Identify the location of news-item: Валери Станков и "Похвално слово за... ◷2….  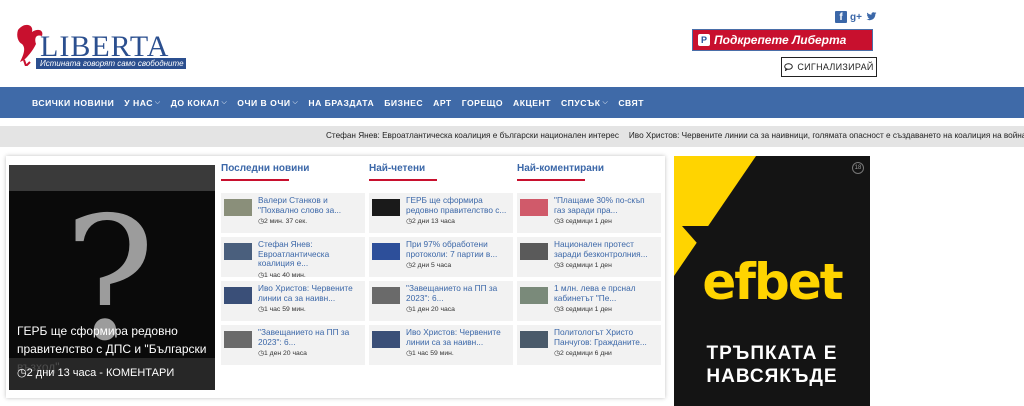
(293, 213).